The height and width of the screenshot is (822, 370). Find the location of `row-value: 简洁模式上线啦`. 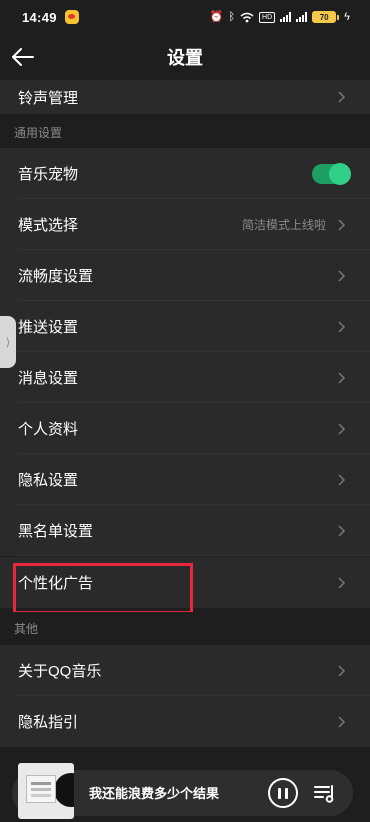

row-value: 简洁模式上线啦 is located at coordinates (283, 225).